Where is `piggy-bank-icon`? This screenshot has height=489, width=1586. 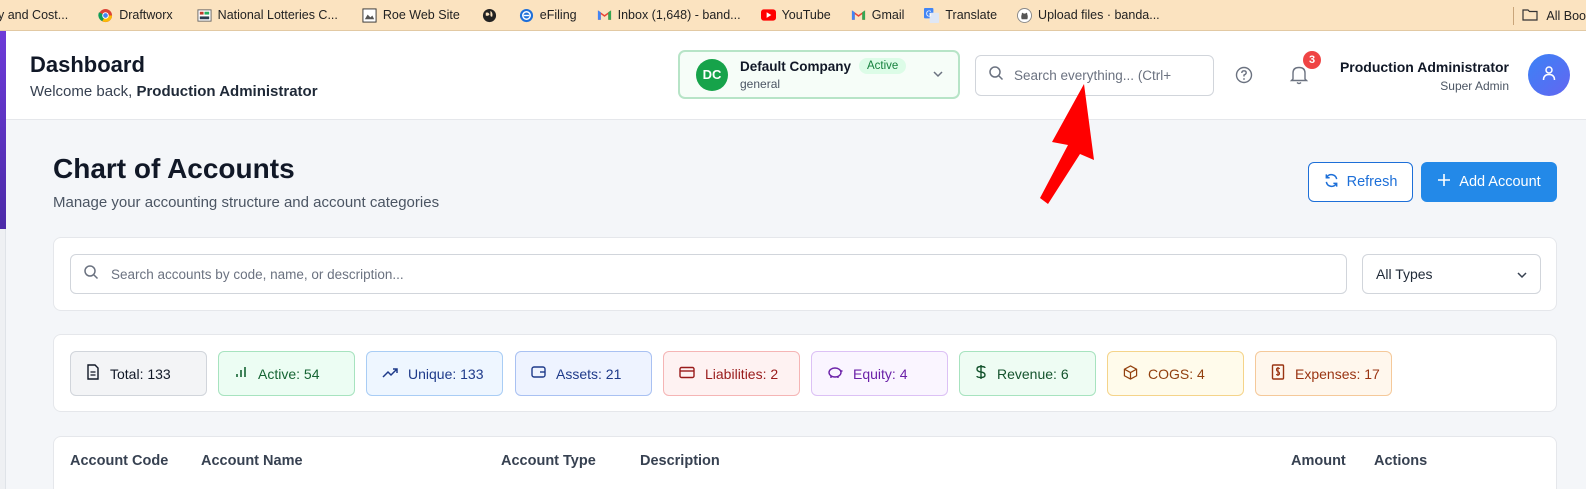
piggy-bank-icon is located at coordinates (835, 373).